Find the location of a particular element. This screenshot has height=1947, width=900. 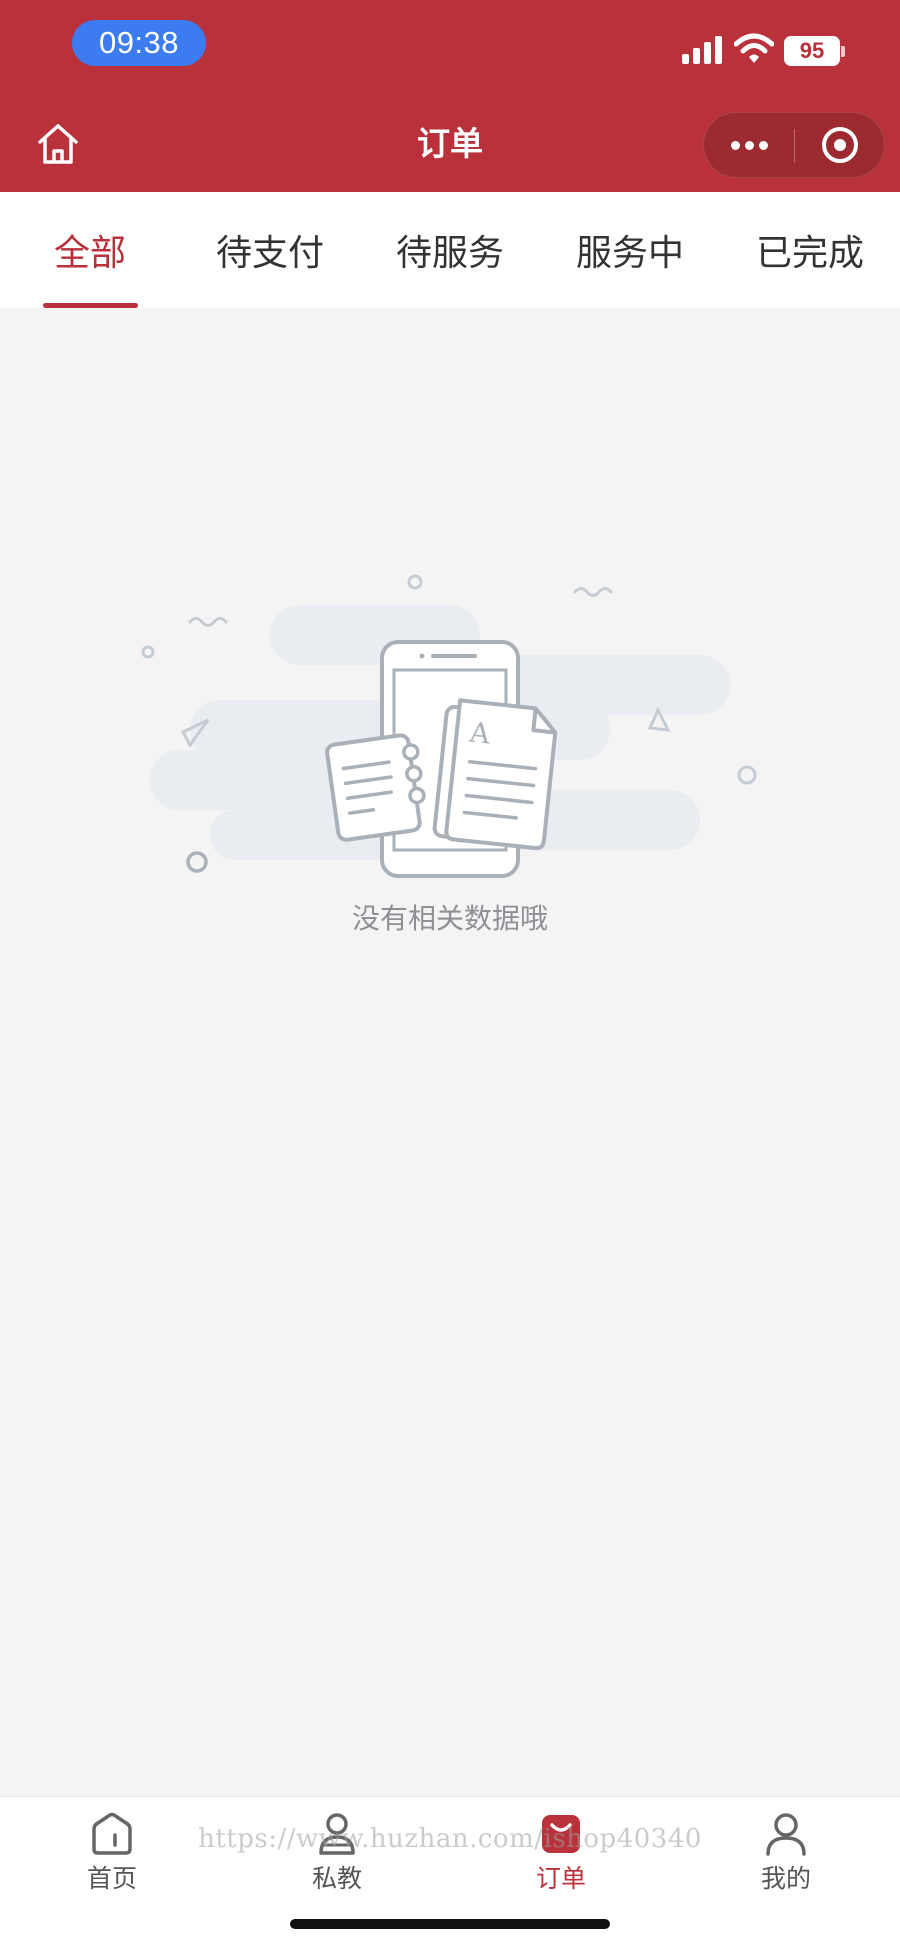

watermark-text: https://www.huzhan.com/ishop40340 is located at coordinates (450, 1839).